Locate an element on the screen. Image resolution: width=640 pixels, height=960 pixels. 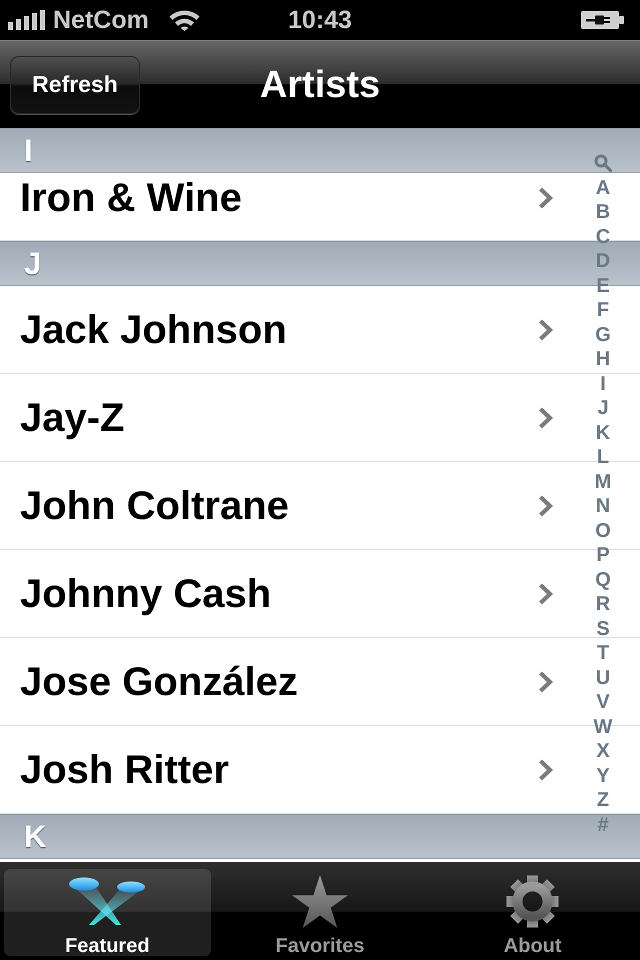
section-letter: K is located at coordinates (35, 836).